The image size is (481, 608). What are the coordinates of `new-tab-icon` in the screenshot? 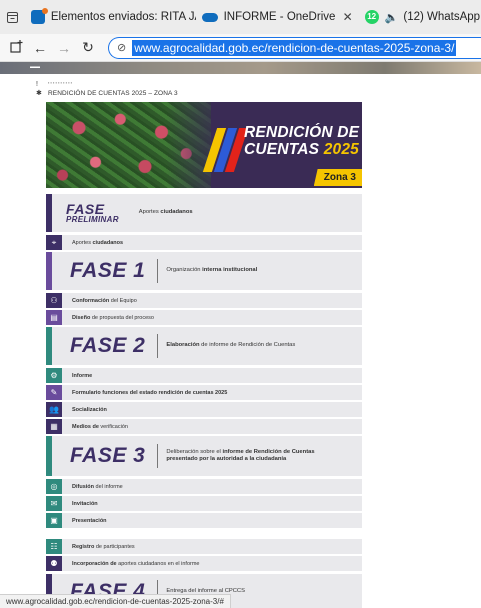 It's located at (15, 46).